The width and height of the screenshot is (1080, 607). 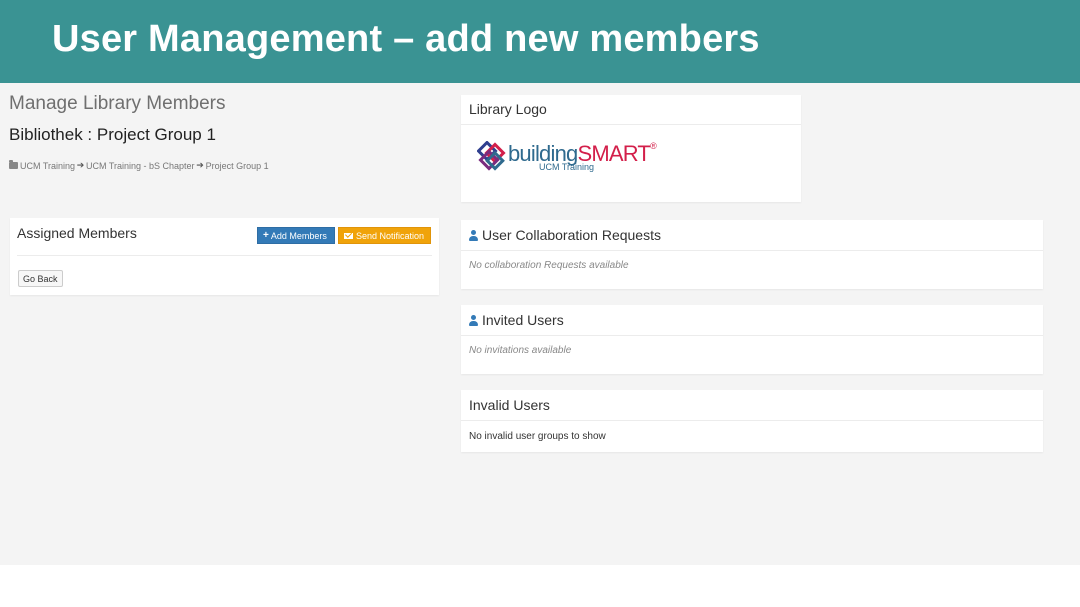 I want to click on send-notification-button: Send Notification, so click(x=384, y=235).